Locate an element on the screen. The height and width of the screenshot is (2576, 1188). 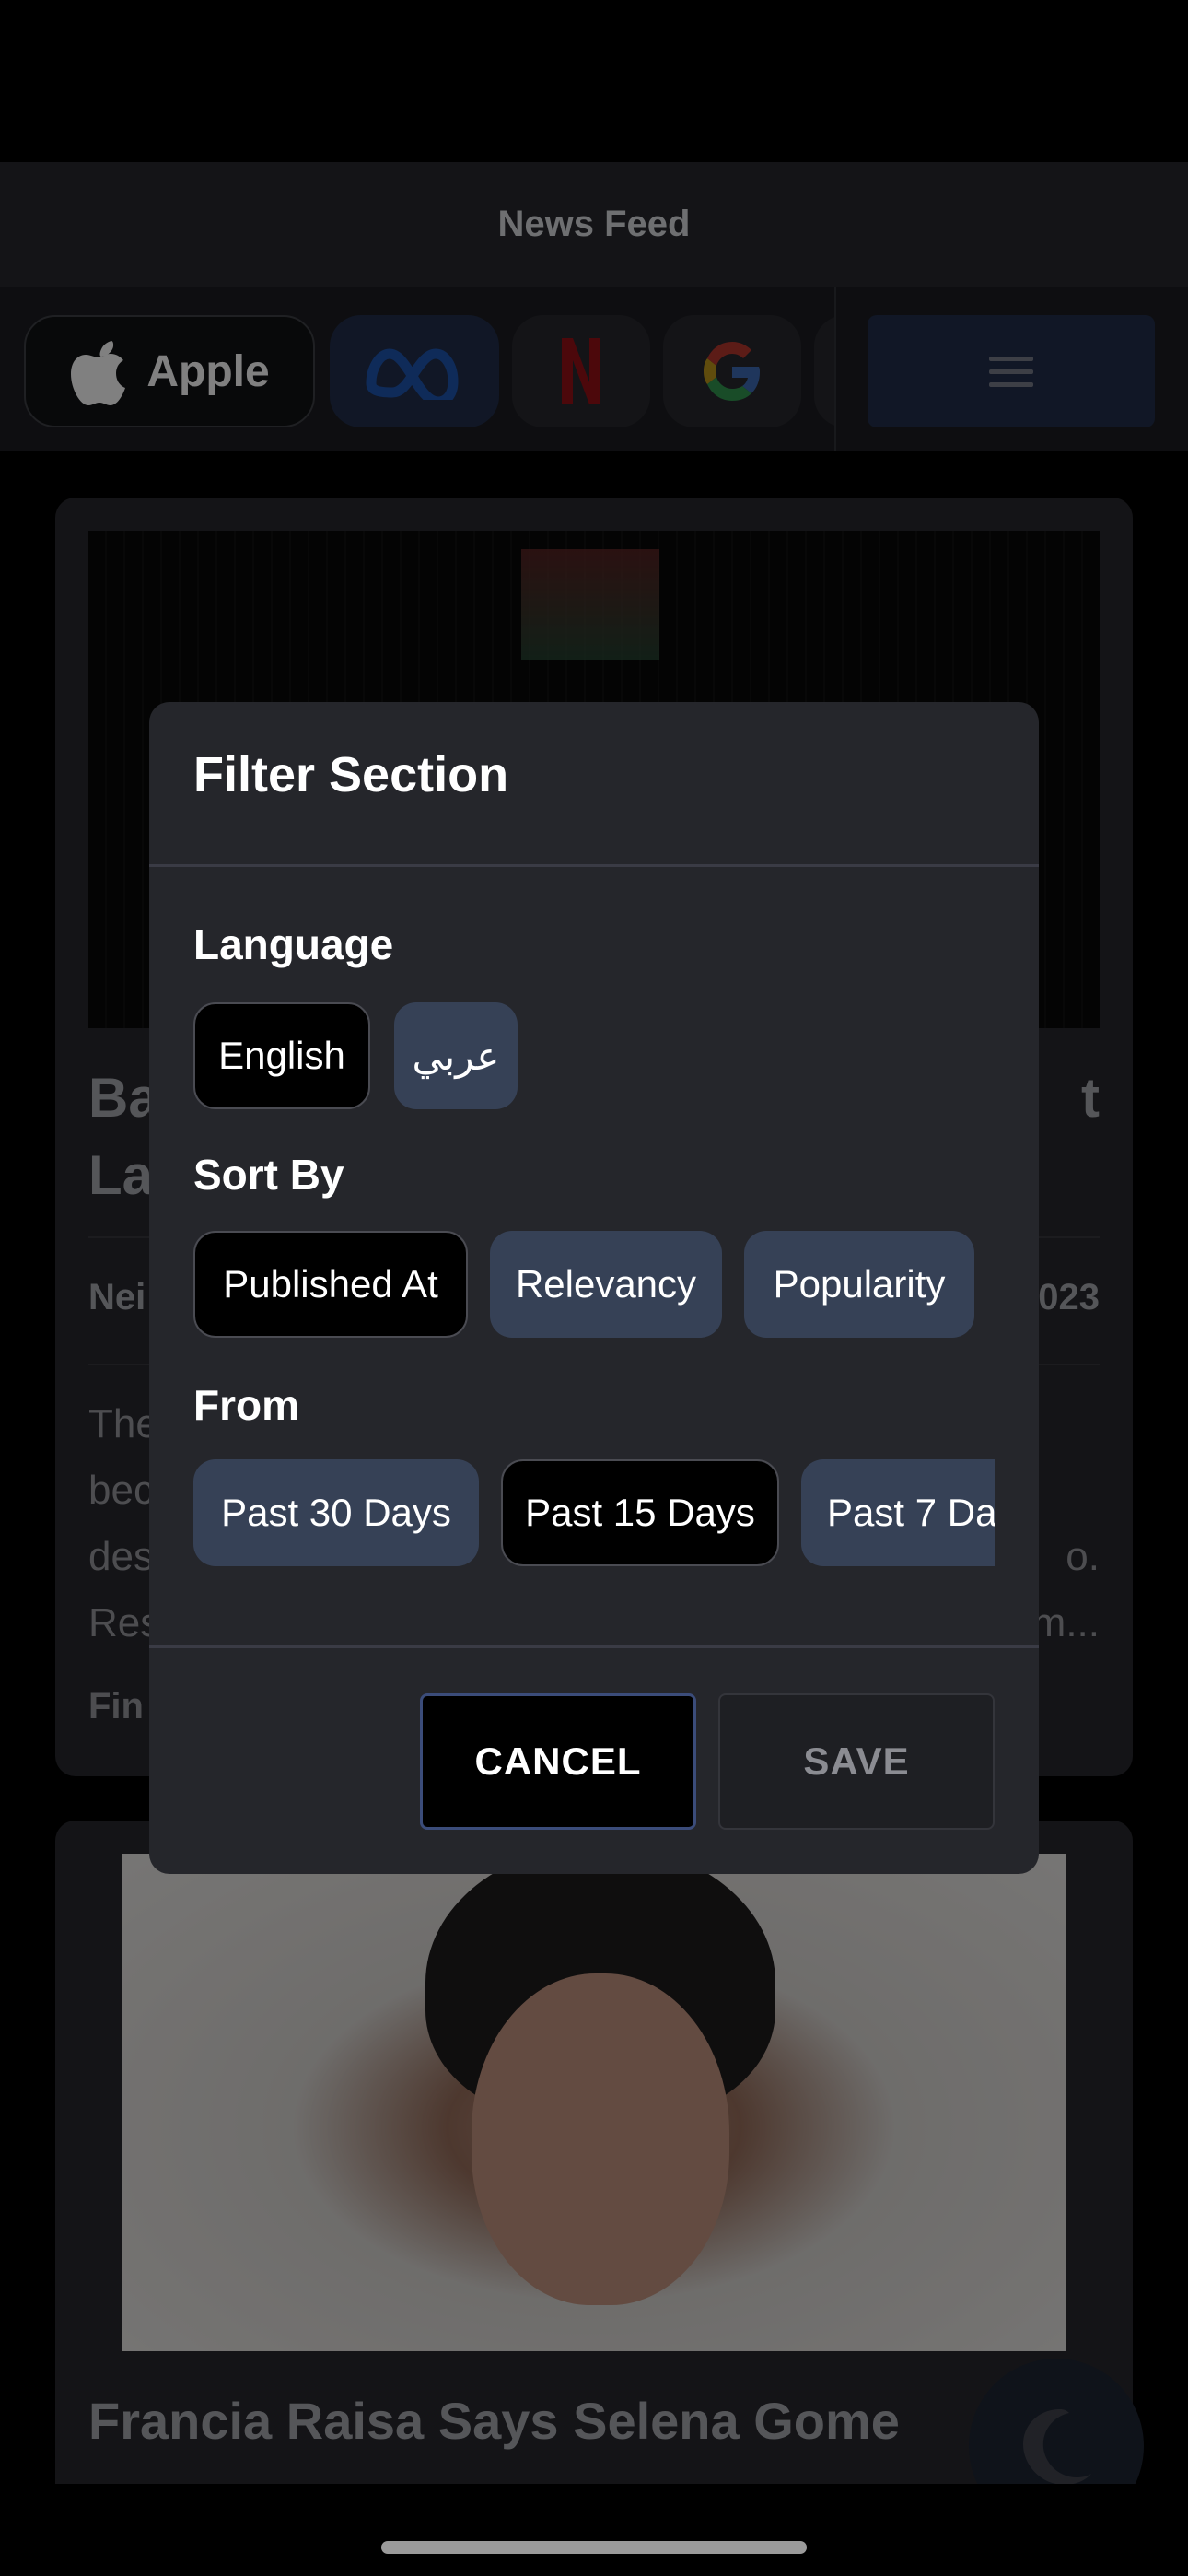
from-chip-past-15-days: Past 15 Days is located at coordinates (640, 1512).